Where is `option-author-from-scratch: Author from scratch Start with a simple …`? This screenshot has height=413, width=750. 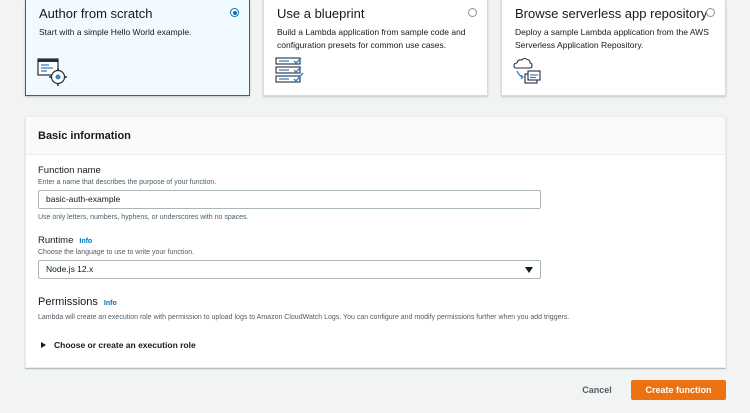 option-author-from-scratch: Author from scratch Start with a simple … is located at coordinates (137, 48).